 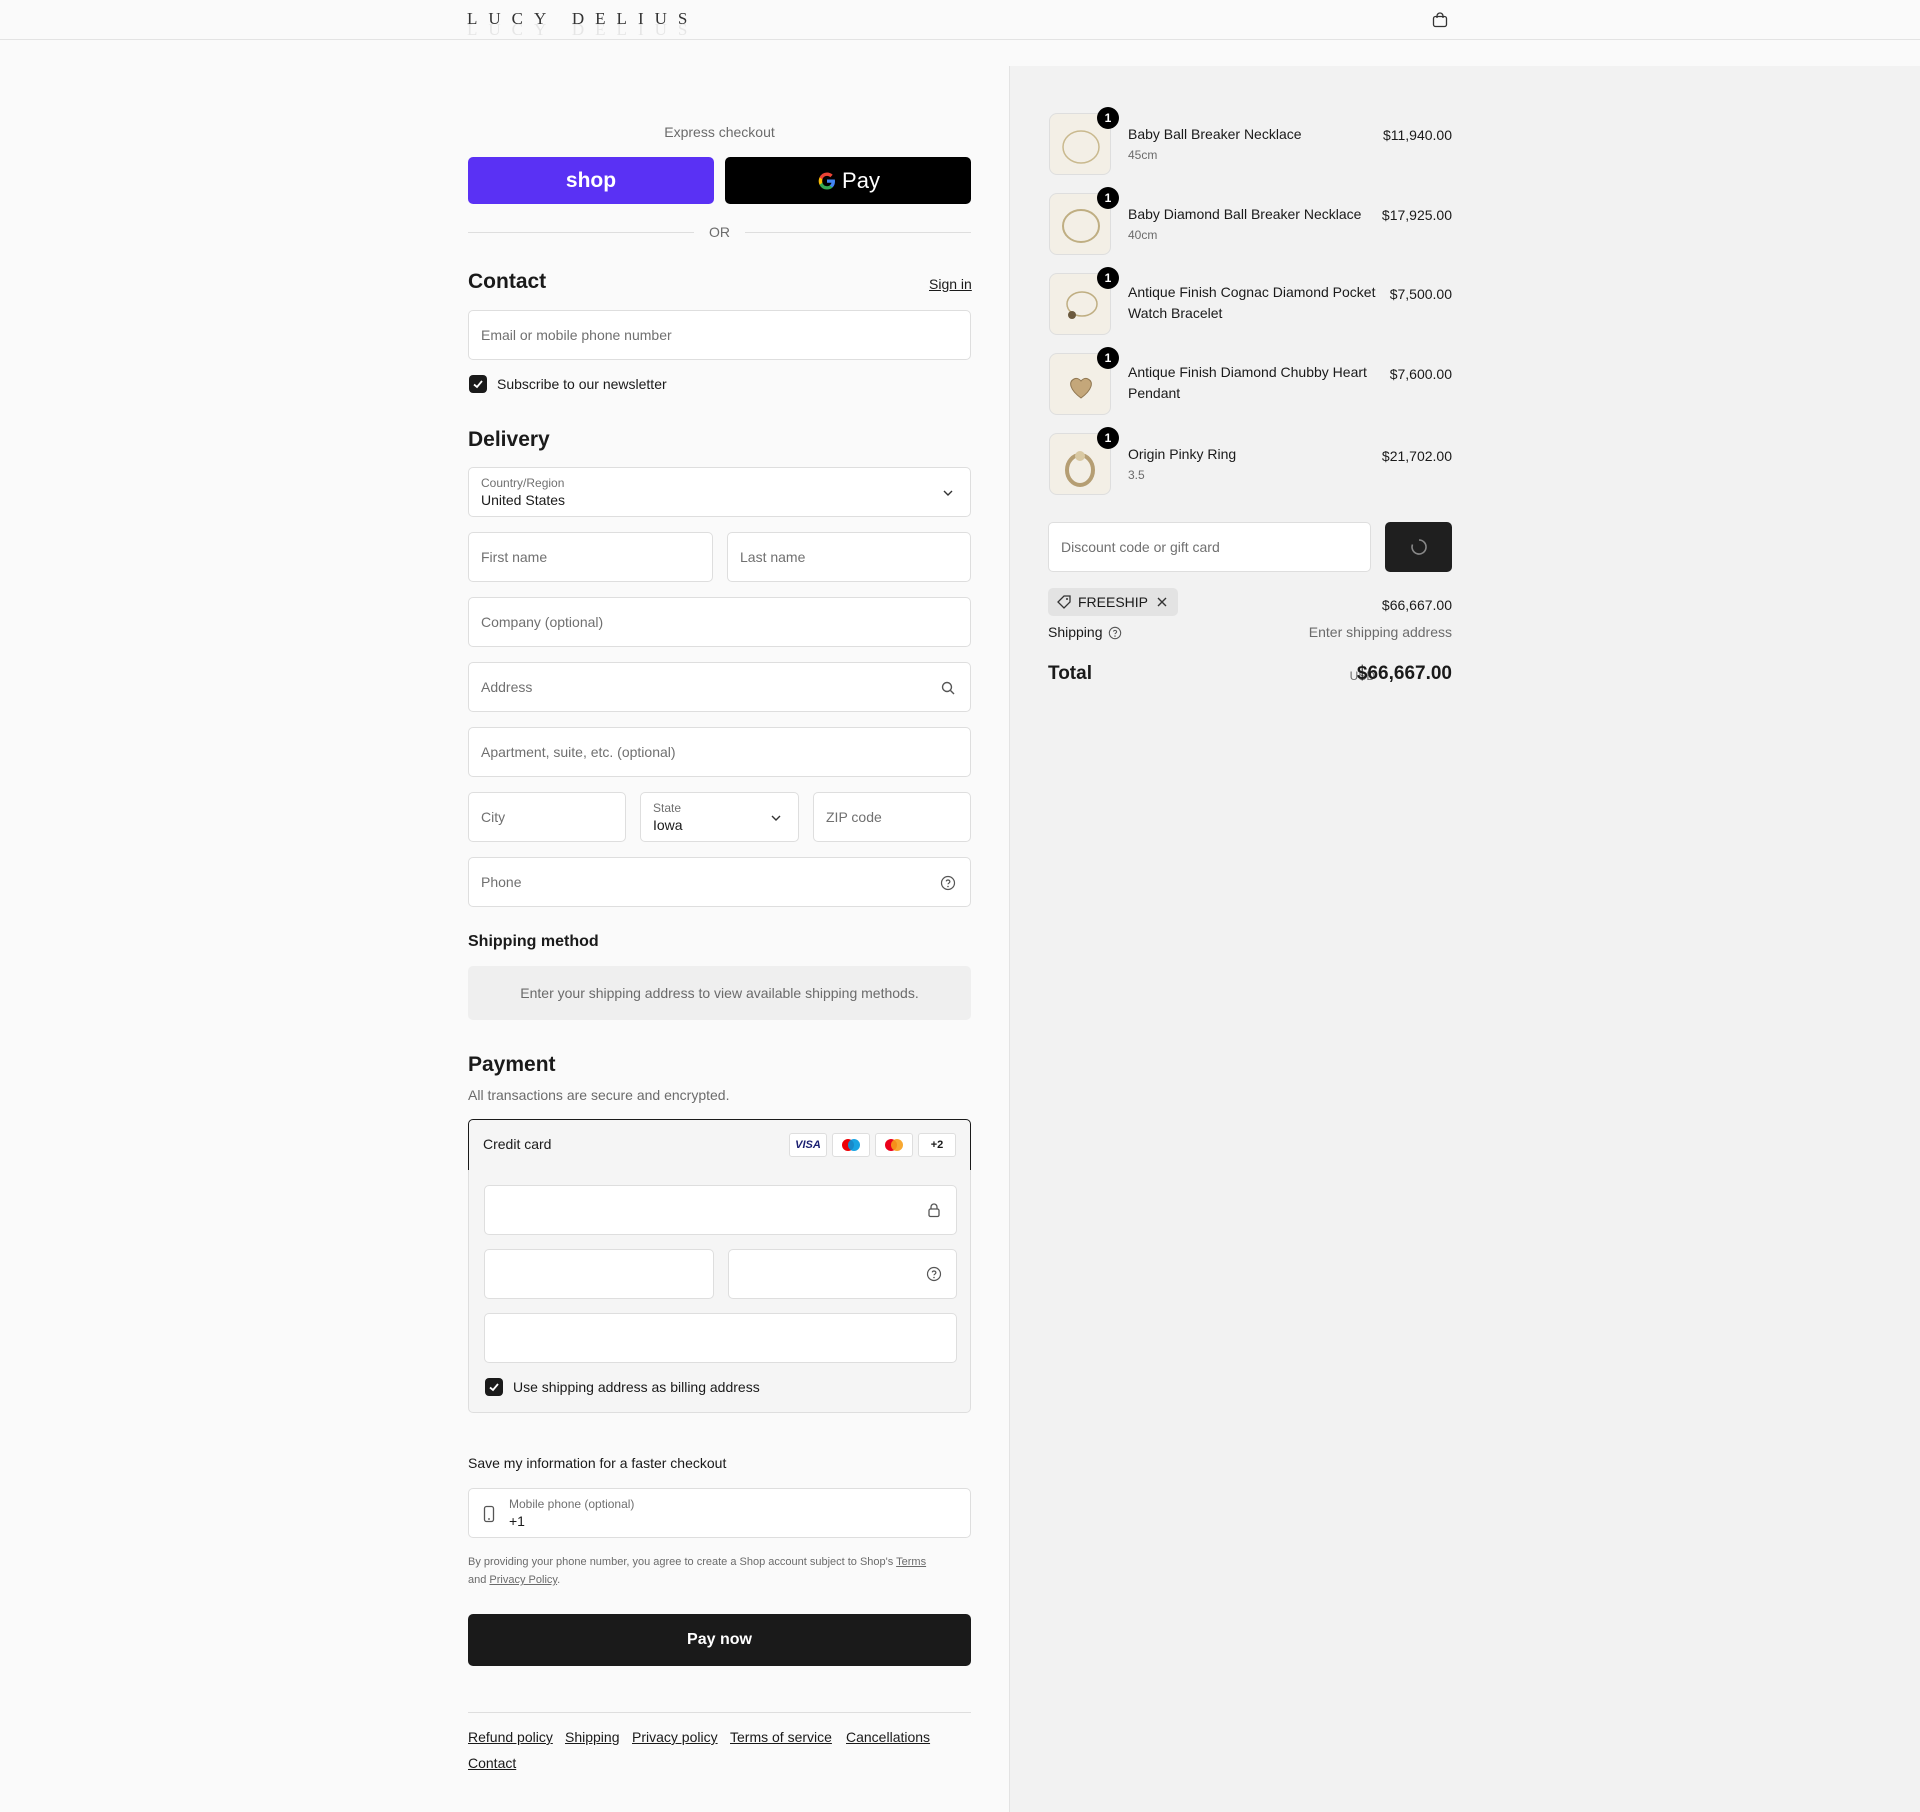 What do you see at coordinates (719, 882) in the screenshot?
I see `phone-field: Phone` at bounding box center [719, 882].